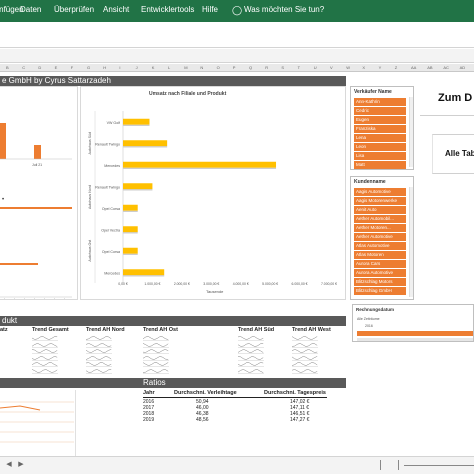 The image size is (474, 474). What do you see at coordinates (4, 330) in the screenshot?
I see `product-header-umsatz: atz` at bounding box center [4, 330].